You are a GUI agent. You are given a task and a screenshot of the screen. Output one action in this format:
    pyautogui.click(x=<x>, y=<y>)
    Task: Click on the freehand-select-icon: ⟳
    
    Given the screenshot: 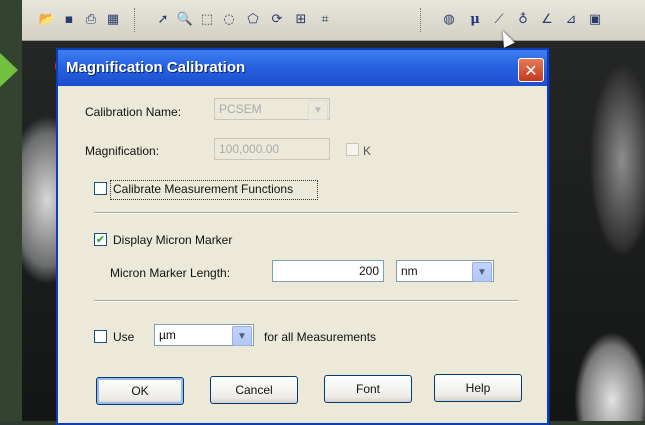 What is the action you would take?
    pyautogui.click(x=277, y=19)
    